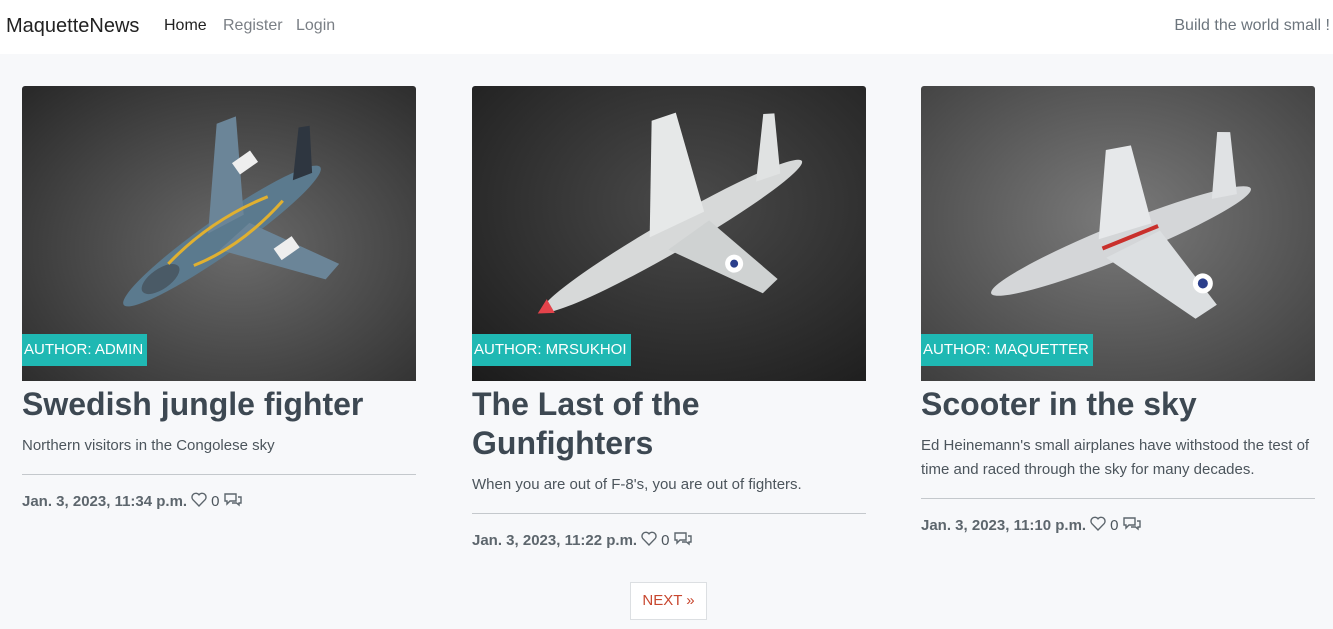  I want to click on post-meta: Jan. 3, 2023, 11:22 p.m. 0, so click(669, 540).